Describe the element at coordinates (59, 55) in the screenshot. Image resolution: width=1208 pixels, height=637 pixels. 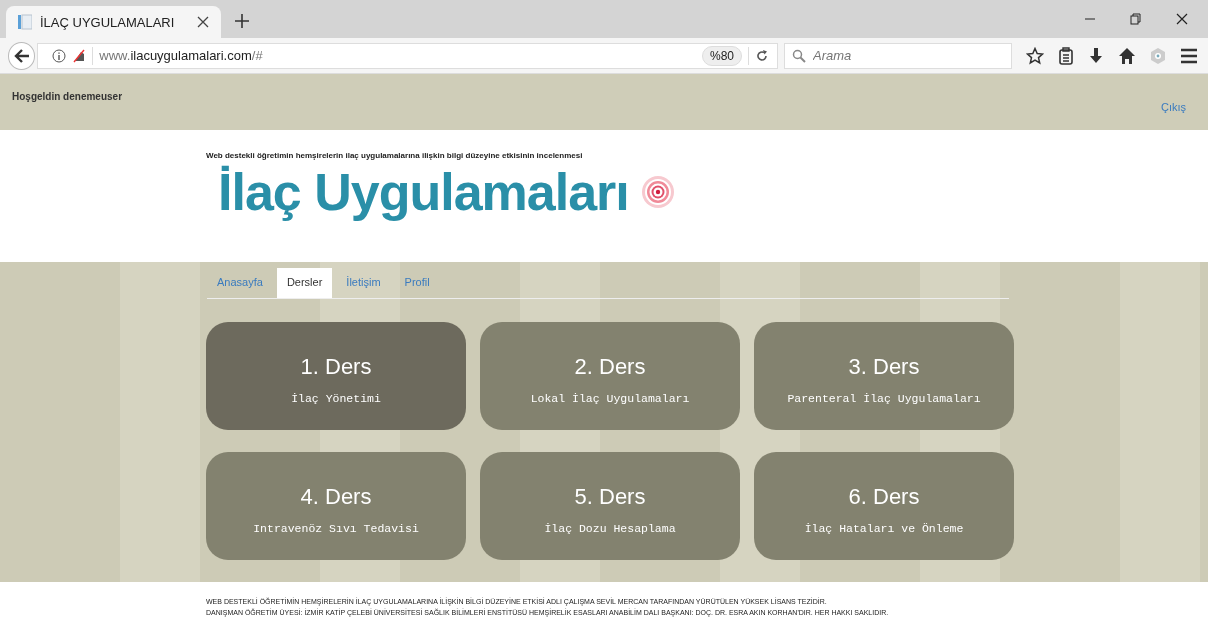
I see `info-icon` at that location.